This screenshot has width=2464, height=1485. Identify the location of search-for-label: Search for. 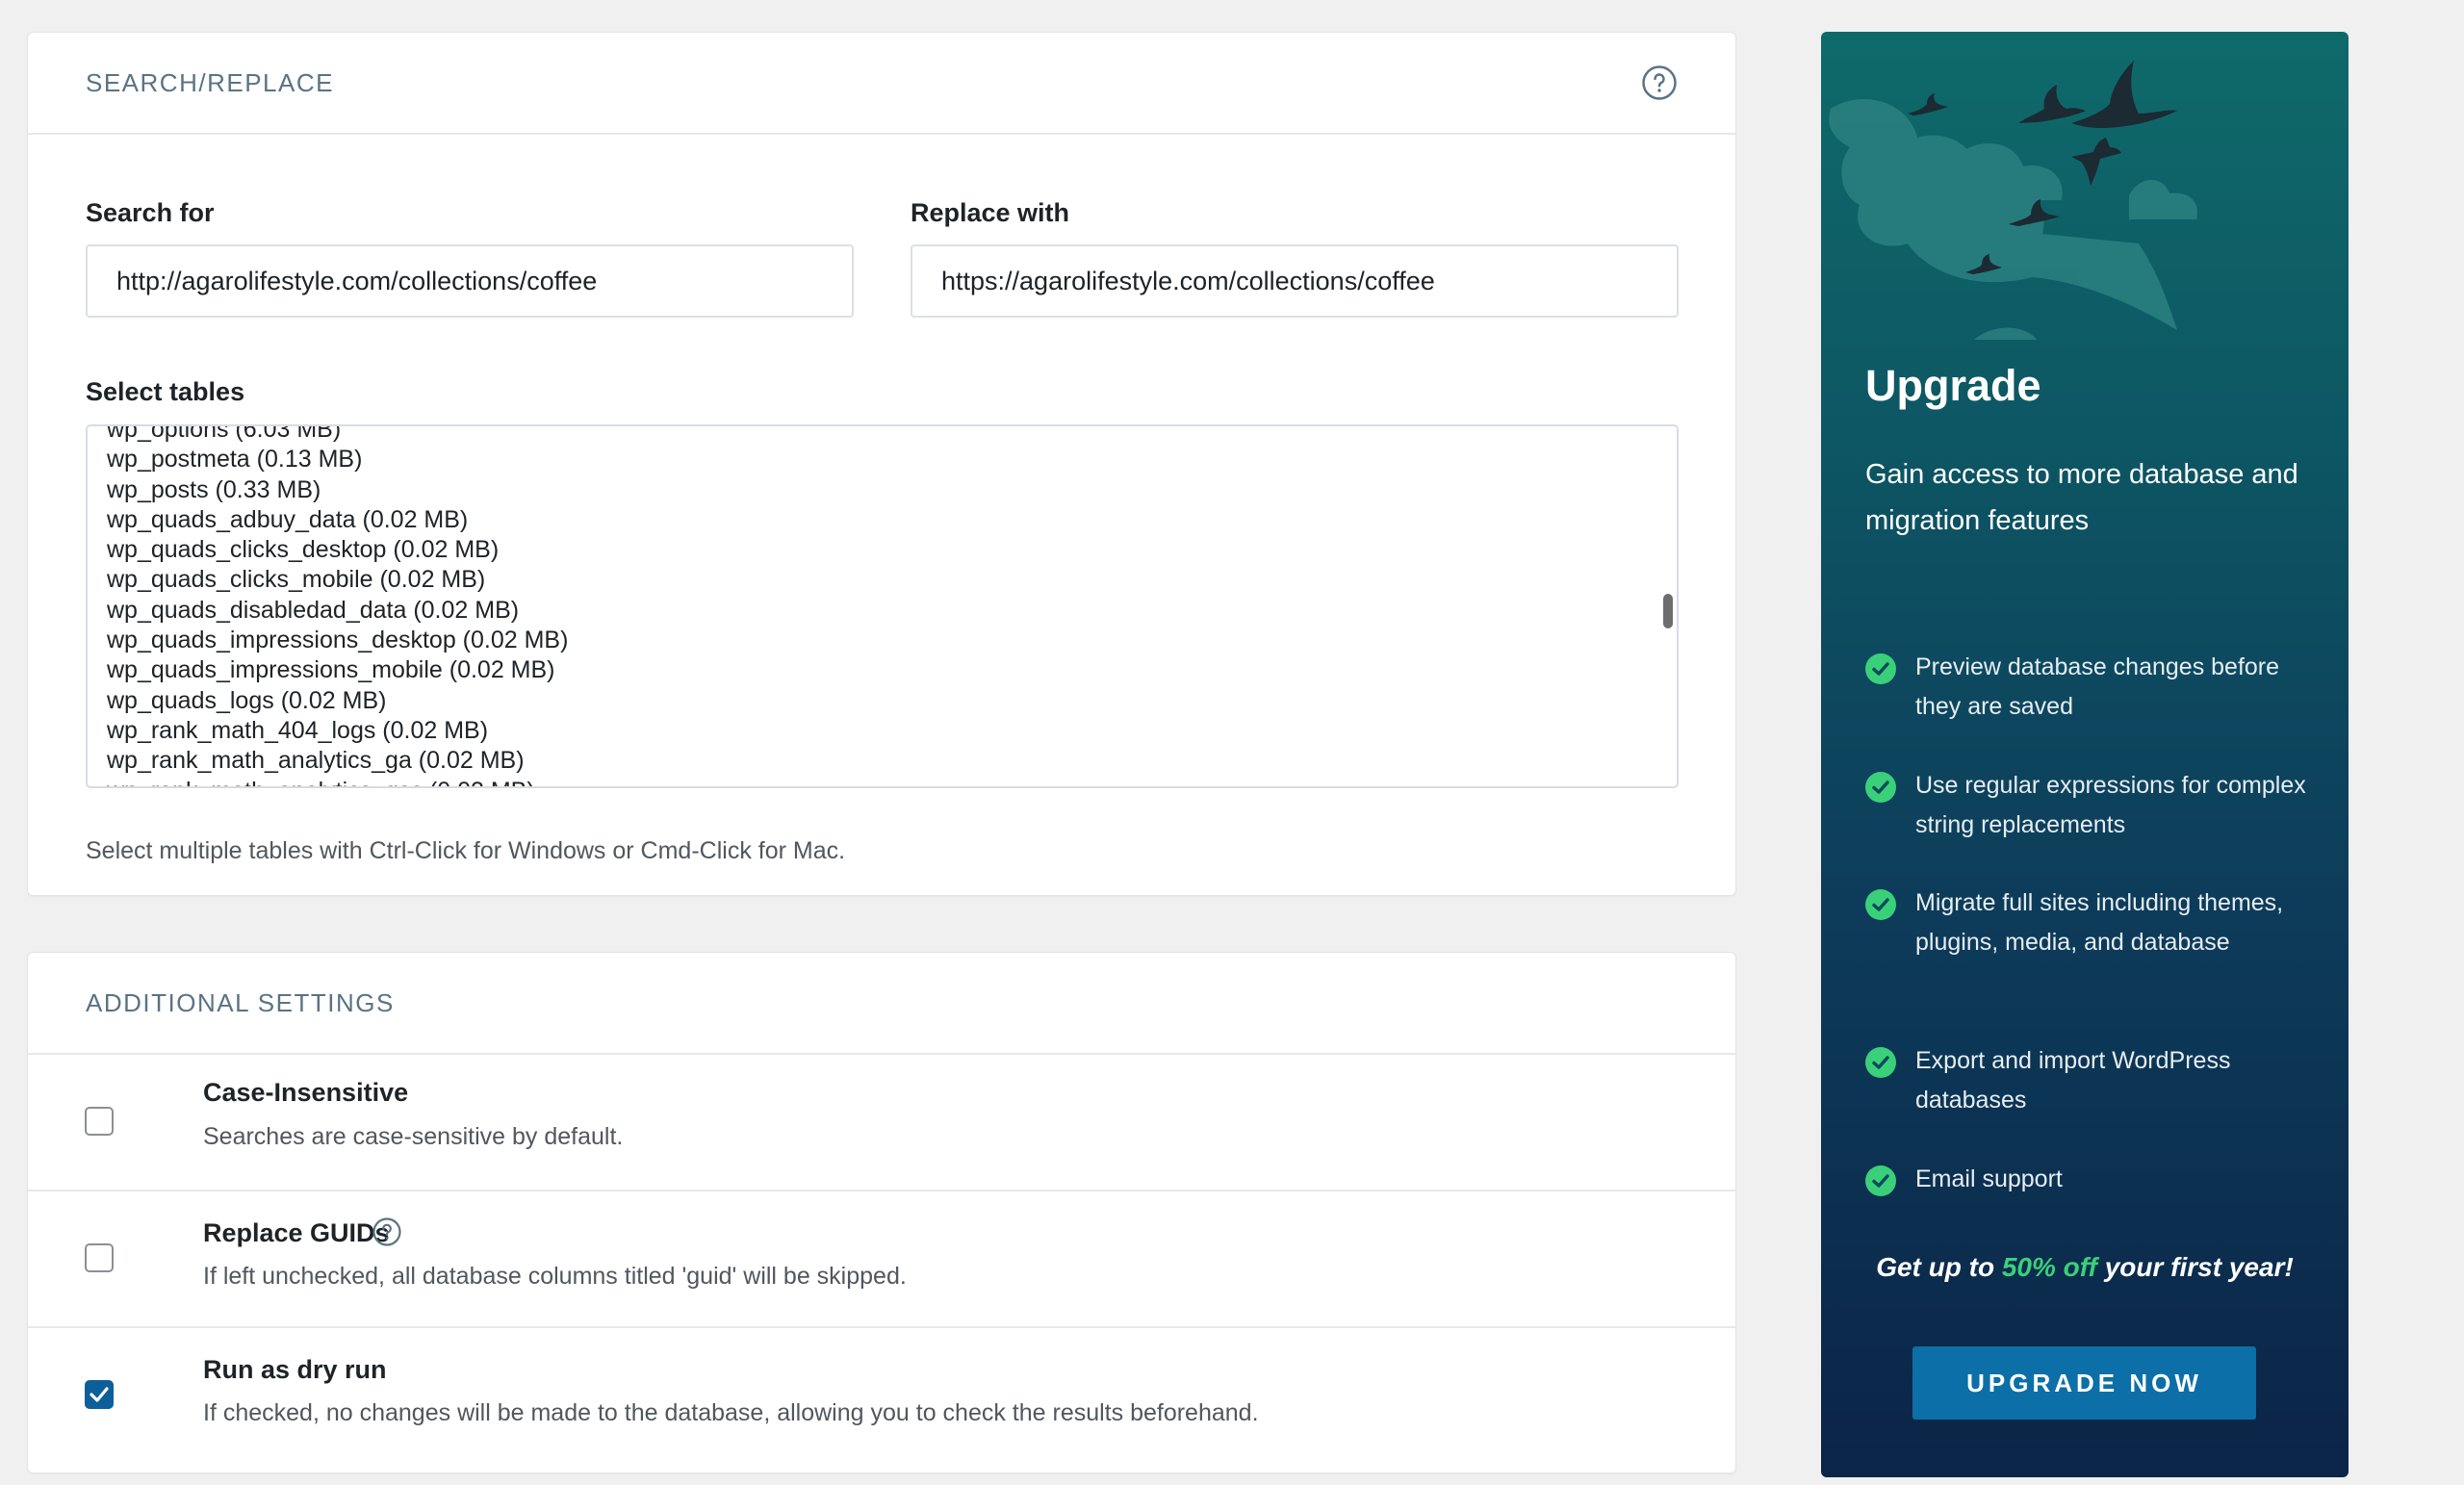
(150, 212).